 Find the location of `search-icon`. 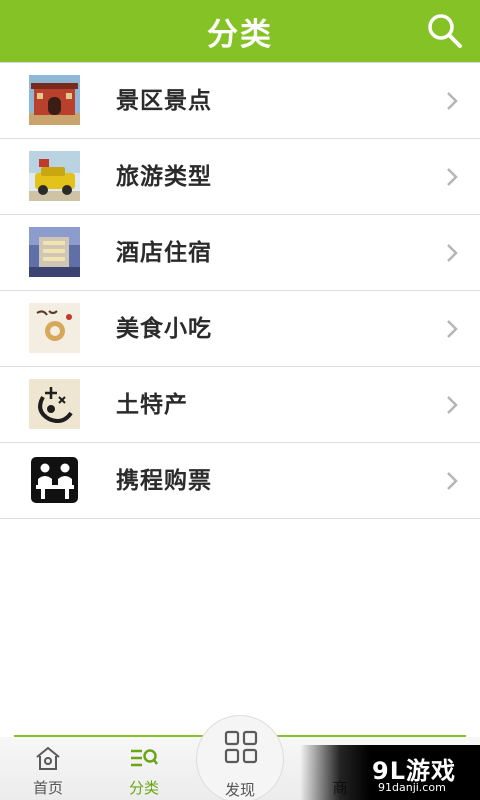

search-icon is located at coordinates (445, 31).